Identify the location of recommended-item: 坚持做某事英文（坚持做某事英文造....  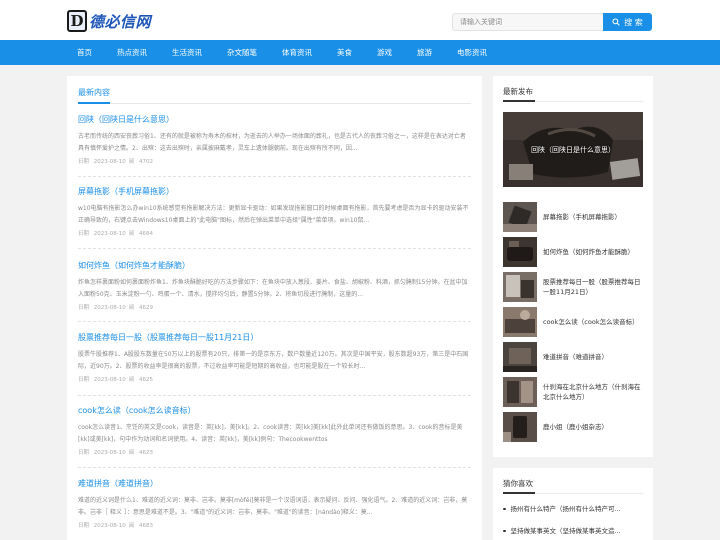
(573, 531).